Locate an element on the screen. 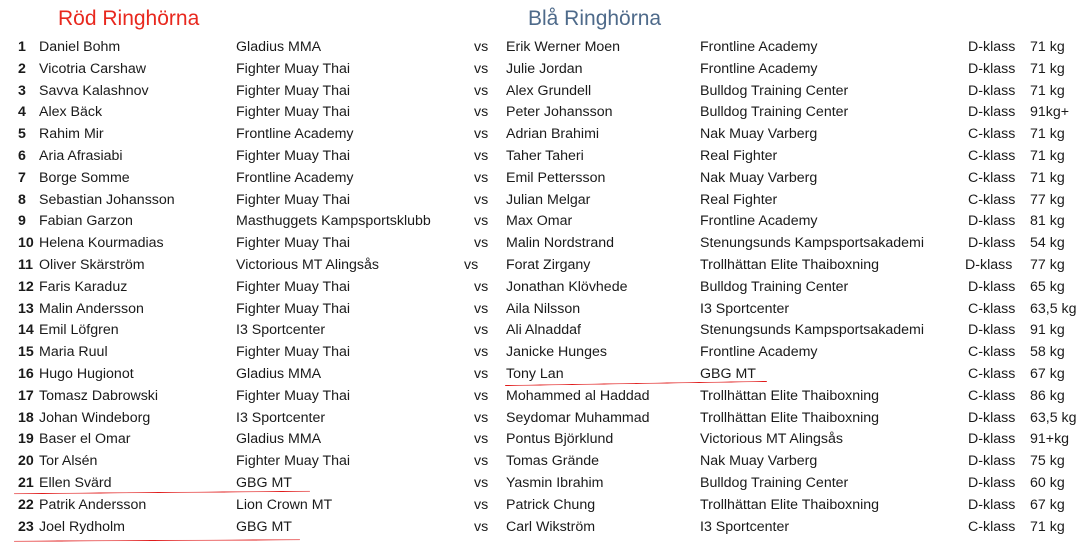  red-fighter-name: Joel Rydholm is located at coordinates (82, 526).